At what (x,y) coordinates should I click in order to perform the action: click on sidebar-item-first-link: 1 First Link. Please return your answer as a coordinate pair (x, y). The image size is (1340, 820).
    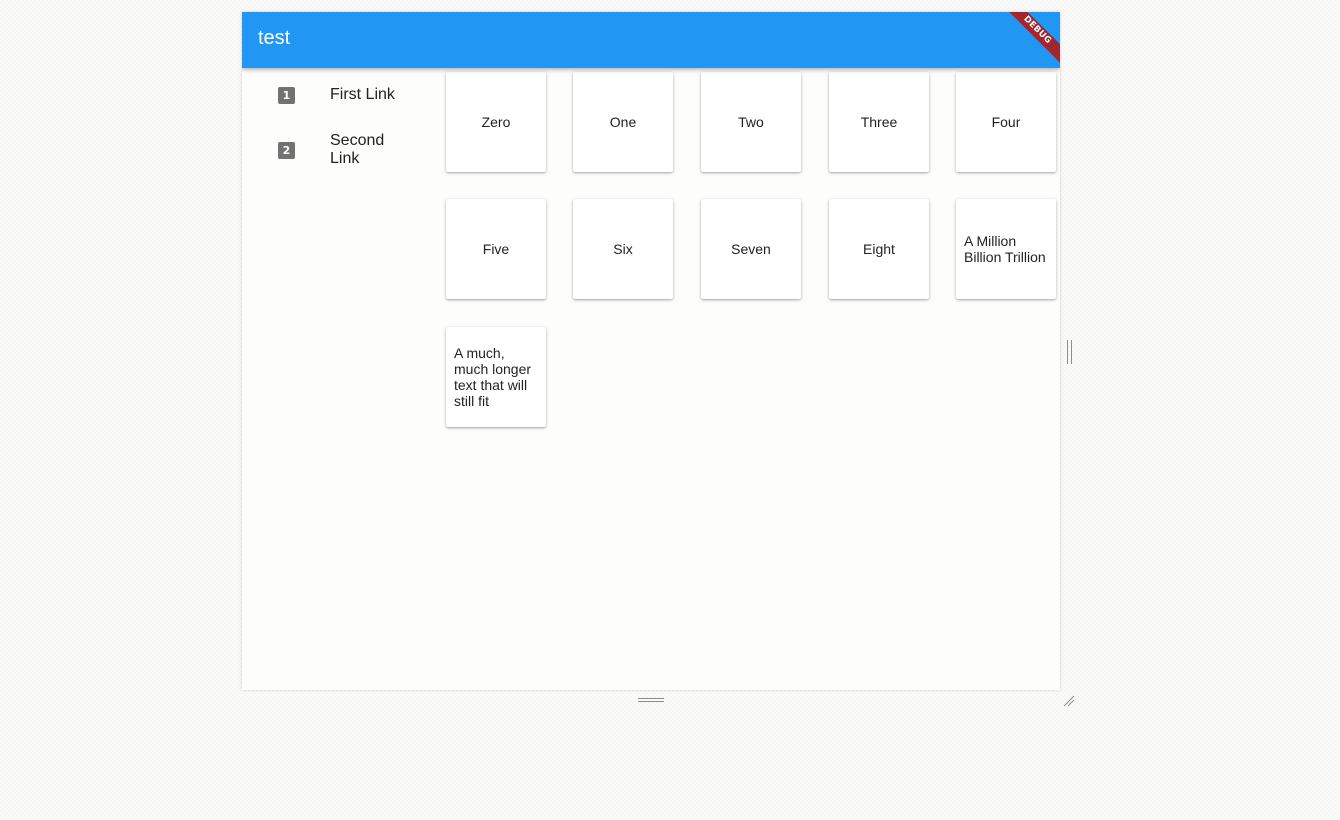
    Looking at the image, I should click on (337, 95).